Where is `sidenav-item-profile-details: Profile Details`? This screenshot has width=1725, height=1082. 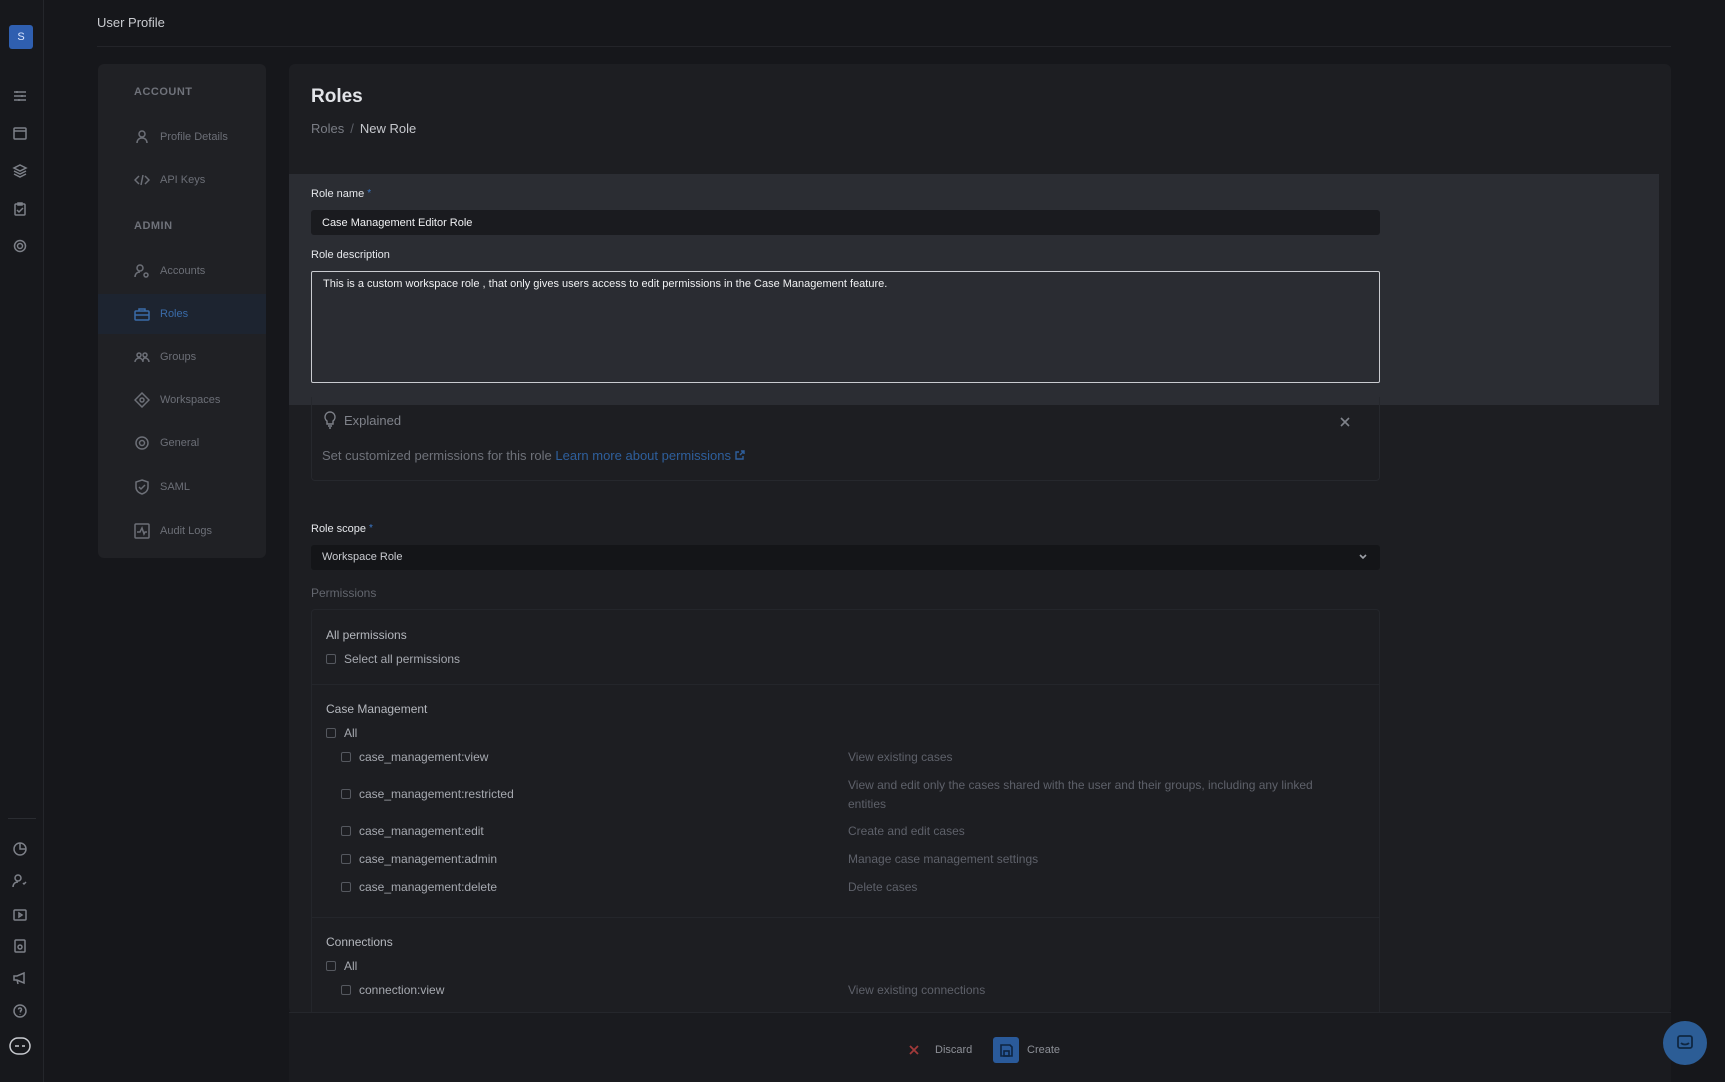 sidenav-item-profile-details: Profile Details is located at coordinates (182, 137).